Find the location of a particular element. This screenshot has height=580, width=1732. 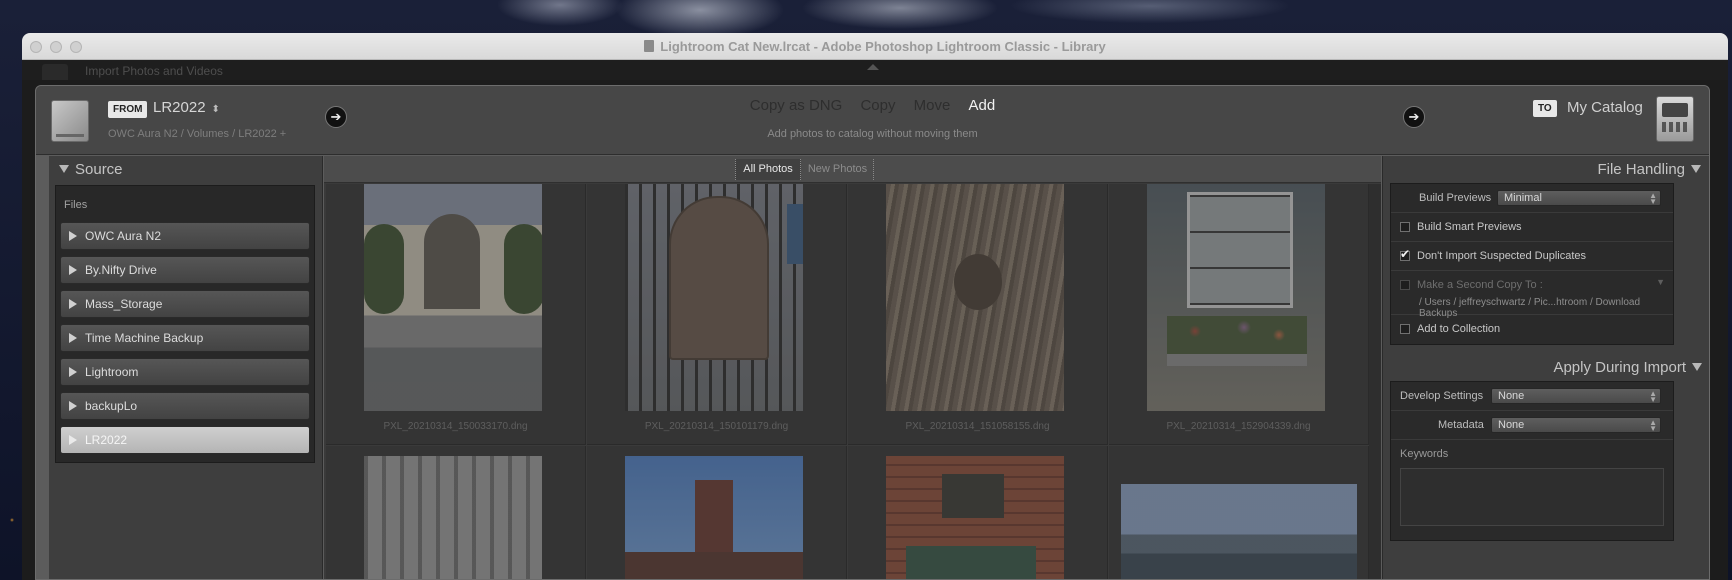

destination-label: My Catalog is located at coordinates (1605, 107).